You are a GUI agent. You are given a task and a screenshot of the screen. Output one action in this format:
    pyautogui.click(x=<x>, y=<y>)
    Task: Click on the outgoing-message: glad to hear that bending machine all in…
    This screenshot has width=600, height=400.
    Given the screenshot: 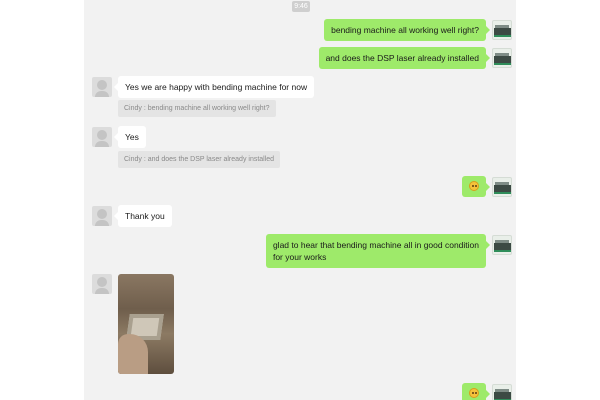 What is the action you would take?
    pyautogui.click(x=378, y=251)
    